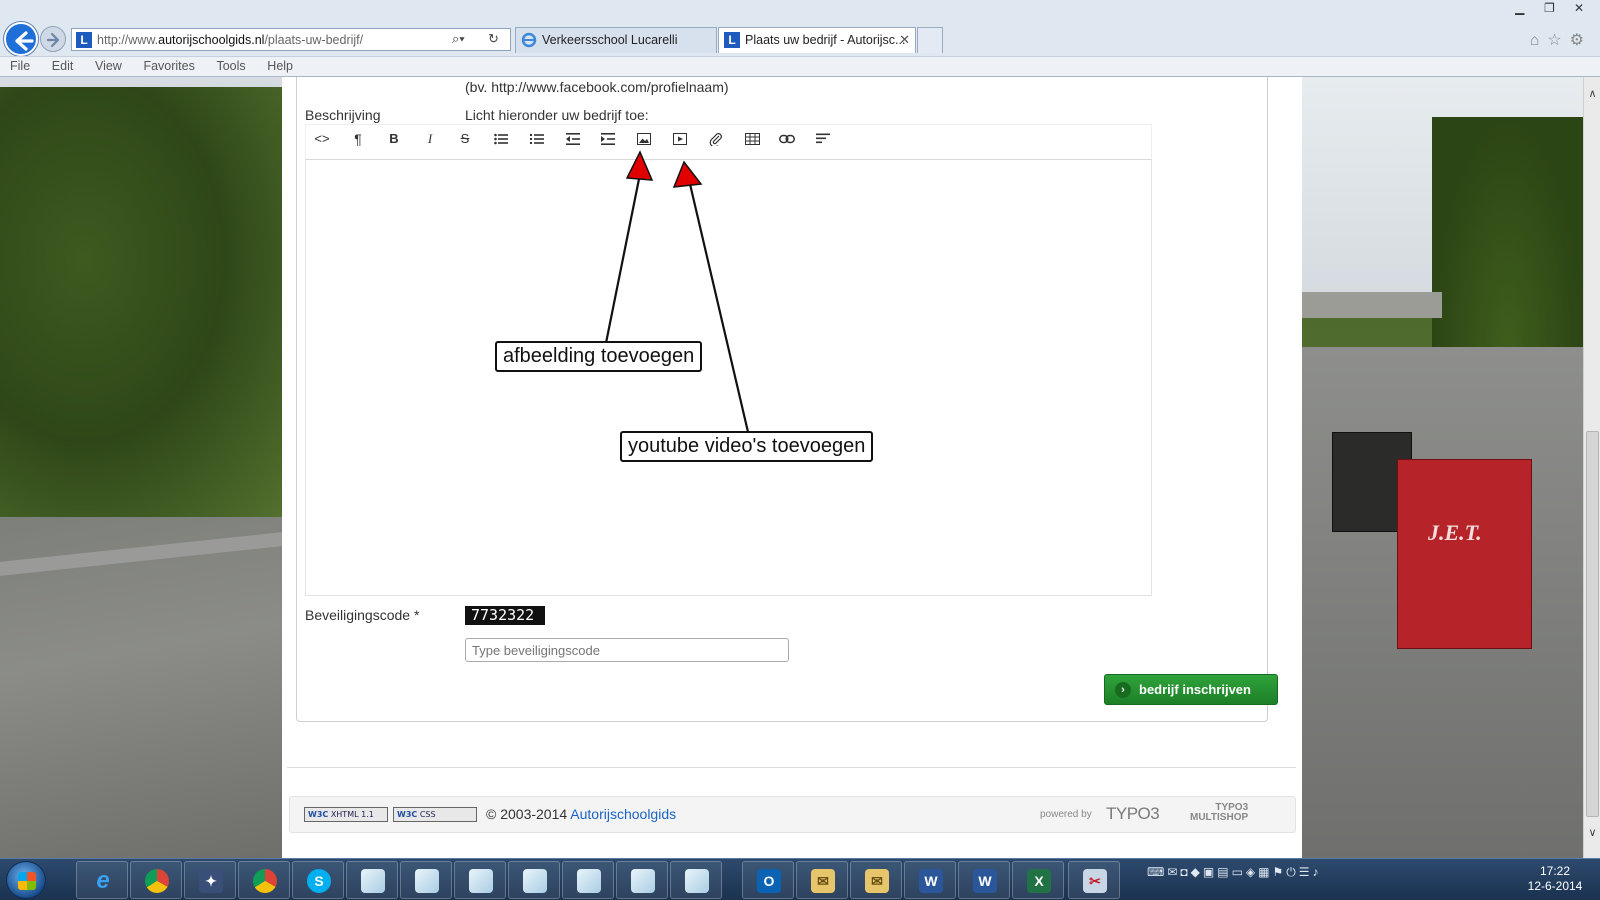  I want to click on app-icon: ✦, so click(211, 881).